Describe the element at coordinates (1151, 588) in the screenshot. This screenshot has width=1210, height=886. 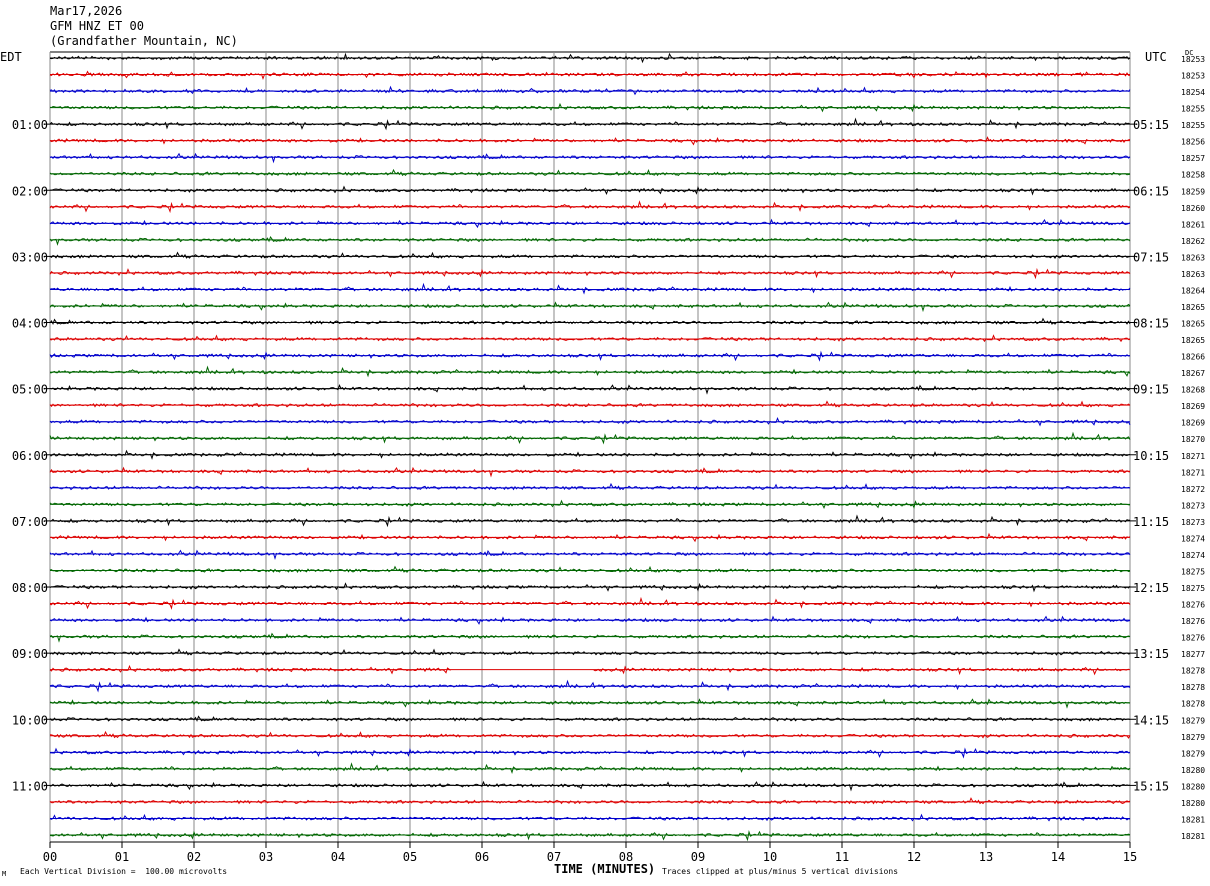
I see `right-time-label: 12:15` at that location.